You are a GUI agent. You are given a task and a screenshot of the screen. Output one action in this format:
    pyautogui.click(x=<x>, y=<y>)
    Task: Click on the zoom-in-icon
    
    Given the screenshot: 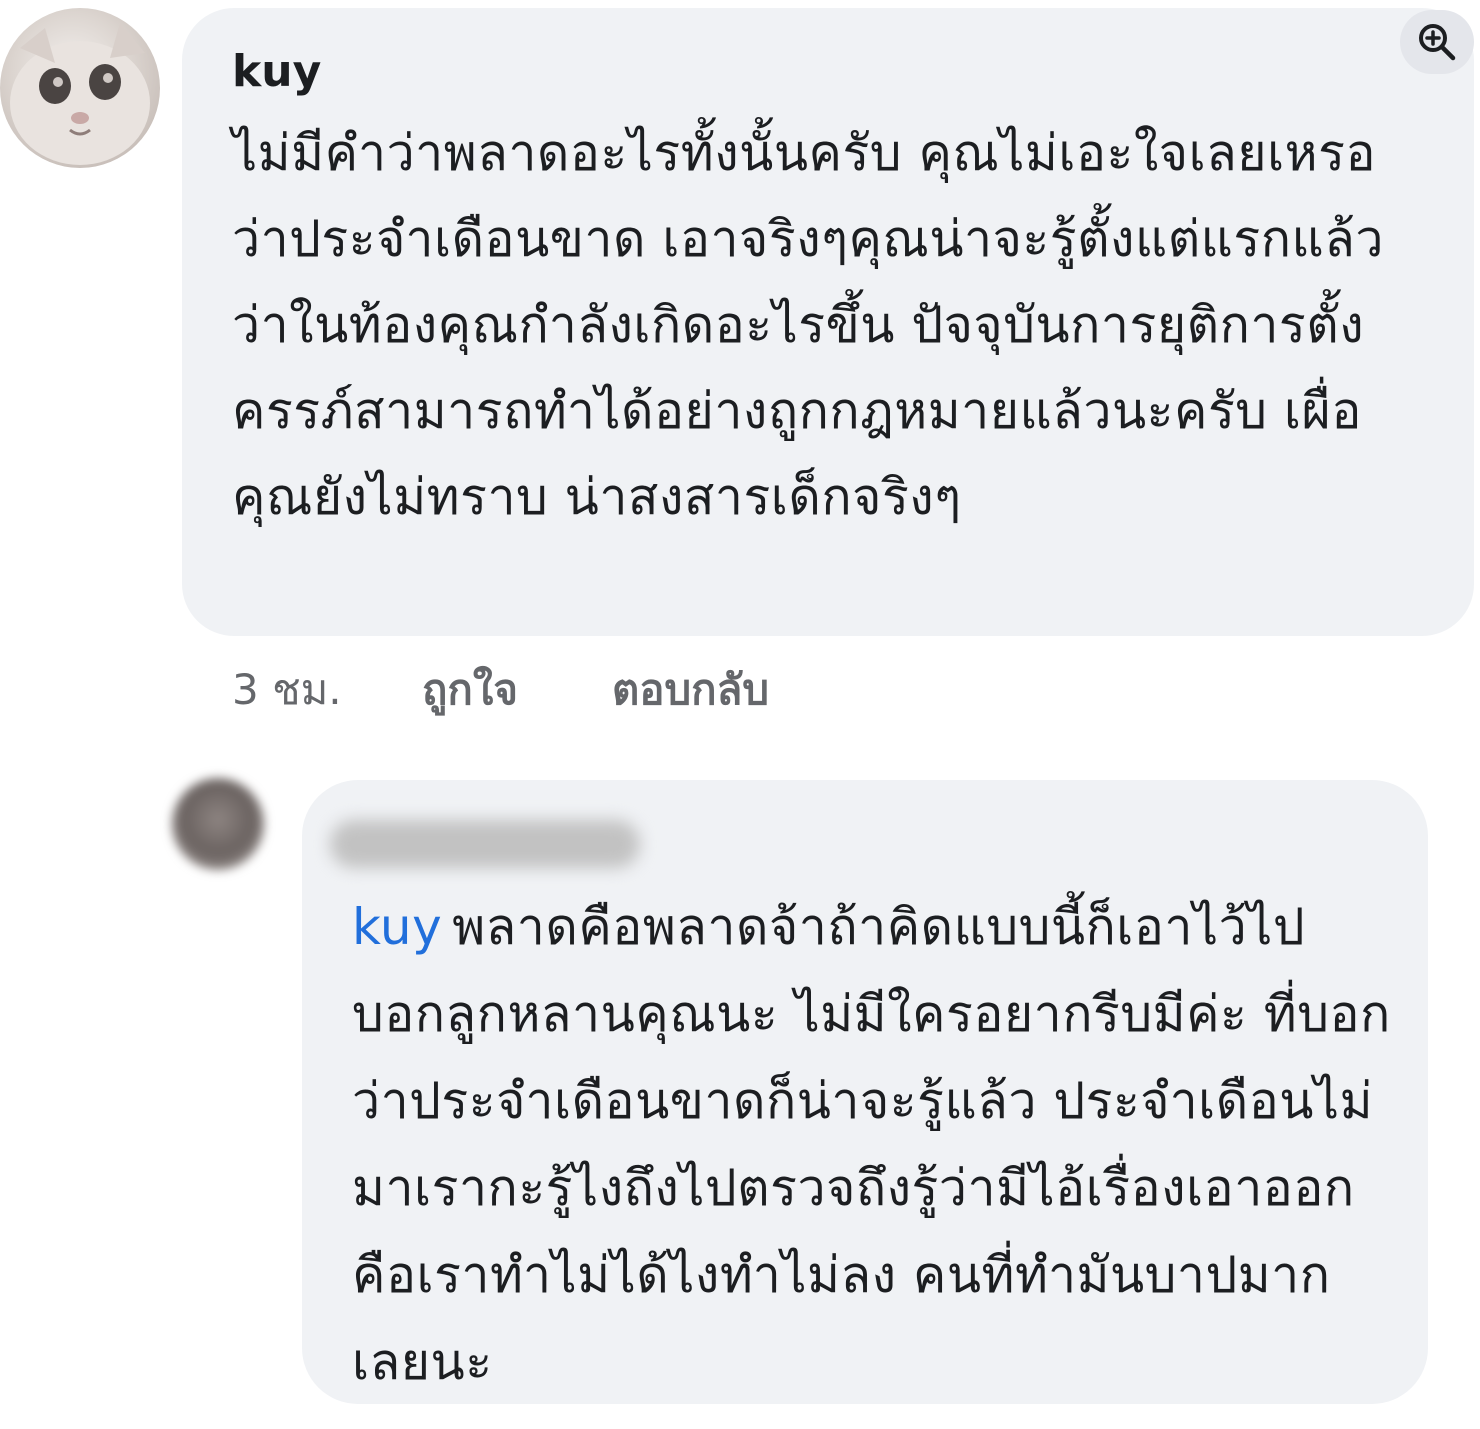 What is the action you would take?
    pyautogui.click(x=1437, y=42)
    